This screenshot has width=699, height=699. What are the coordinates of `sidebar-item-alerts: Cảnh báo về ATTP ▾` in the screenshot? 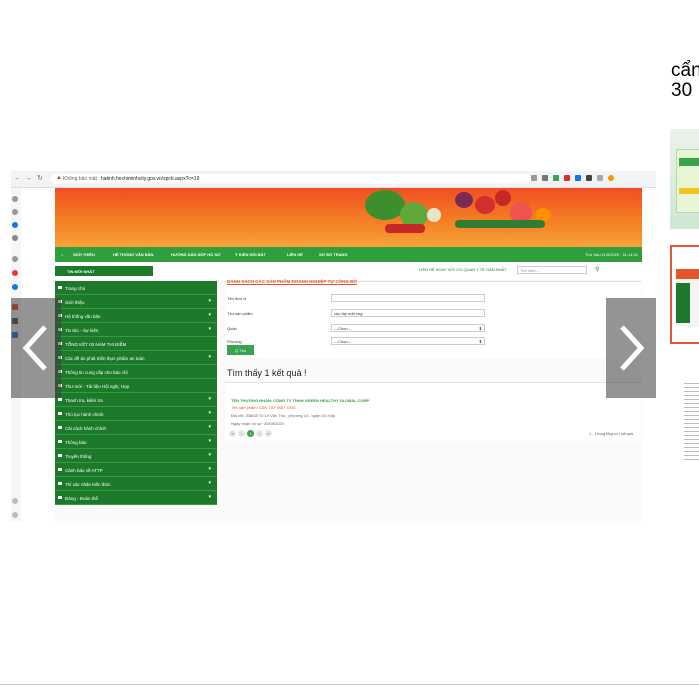 It's located at (136, 470).